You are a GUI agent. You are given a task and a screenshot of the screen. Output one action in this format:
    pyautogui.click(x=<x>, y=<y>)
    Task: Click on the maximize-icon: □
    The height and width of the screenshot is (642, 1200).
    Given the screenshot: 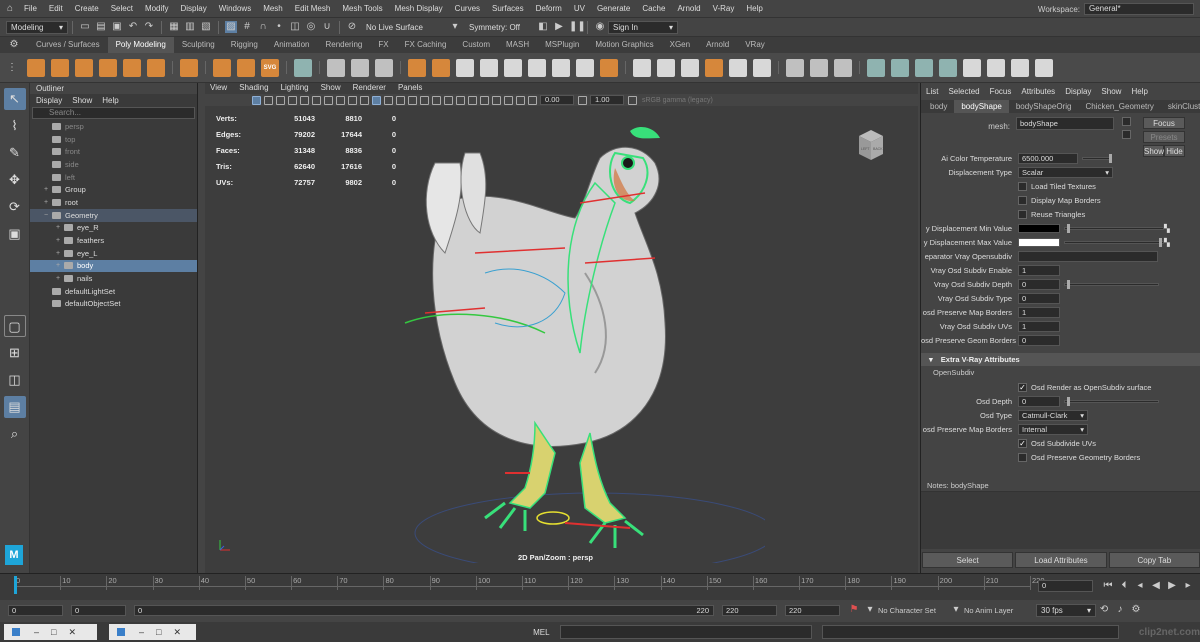 What is the action you would take?
    pyautogui.click(x=53, y=632)
    